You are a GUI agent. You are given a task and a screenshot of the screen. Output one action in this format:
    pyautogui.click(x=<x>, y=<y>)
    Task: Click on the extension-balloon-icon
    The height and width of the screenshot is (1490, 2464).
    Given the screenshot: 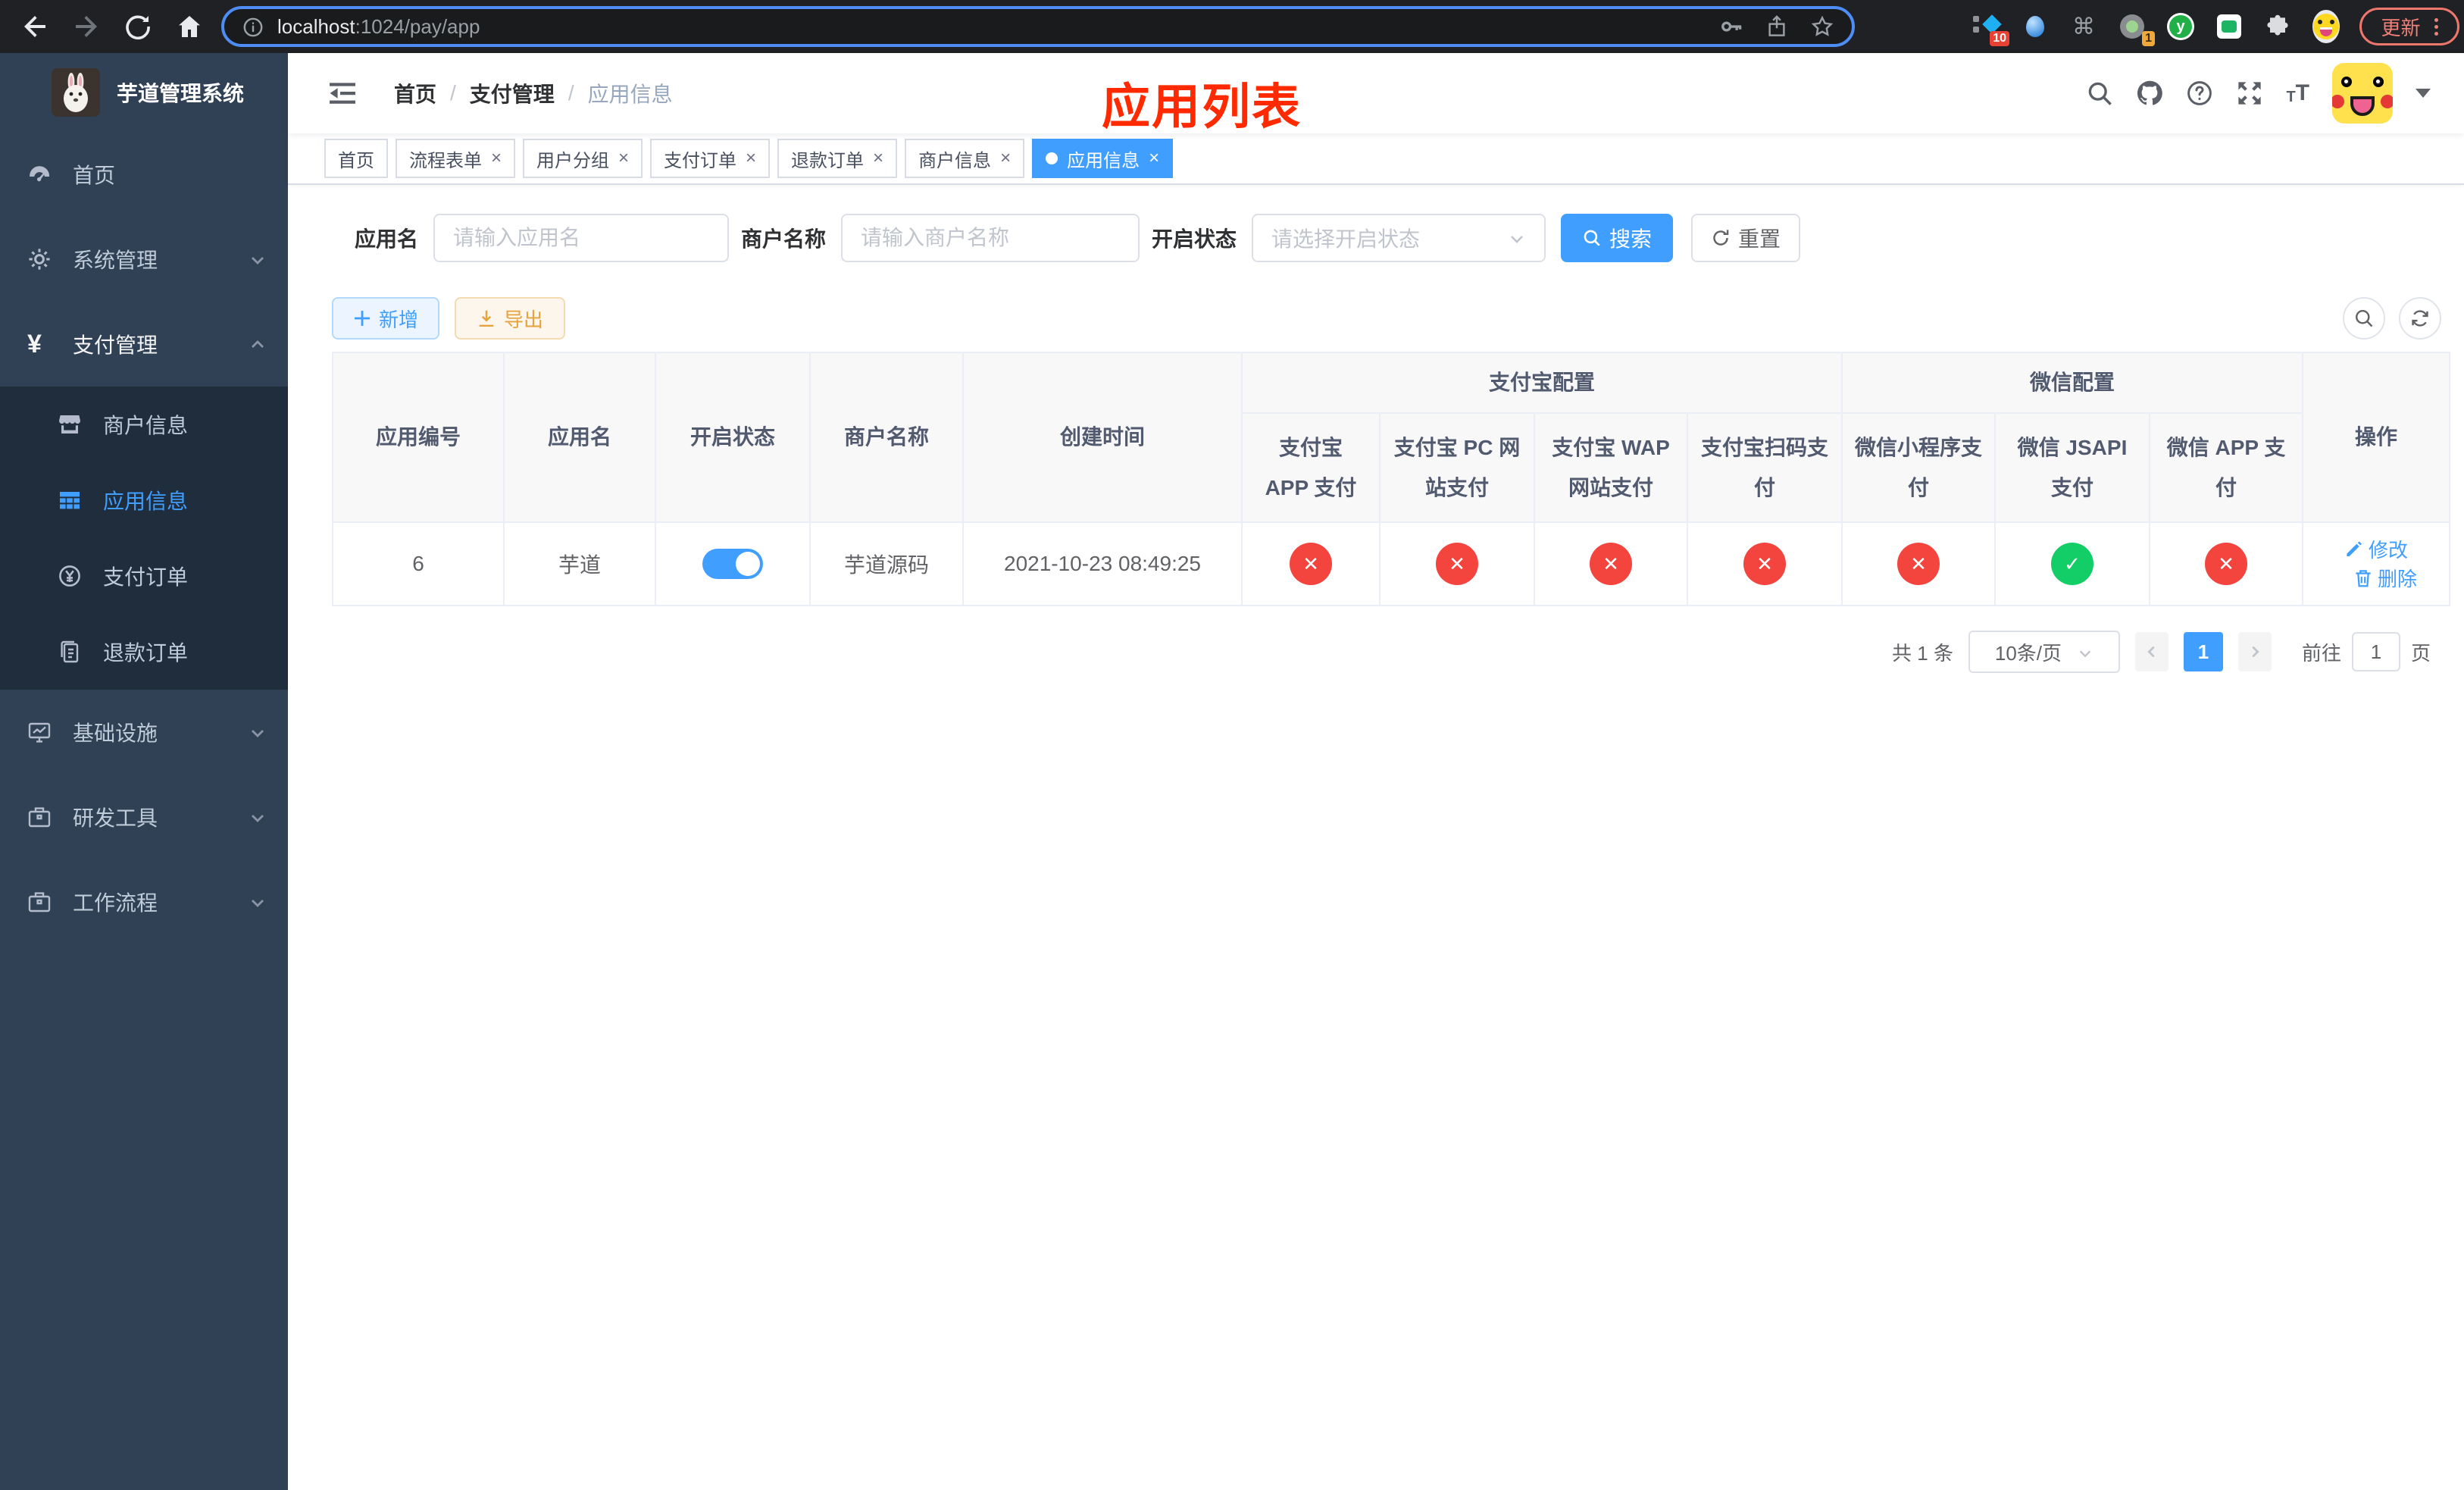 What is the action you would take?
    pyautogui.click(x=2035, y=27)
    